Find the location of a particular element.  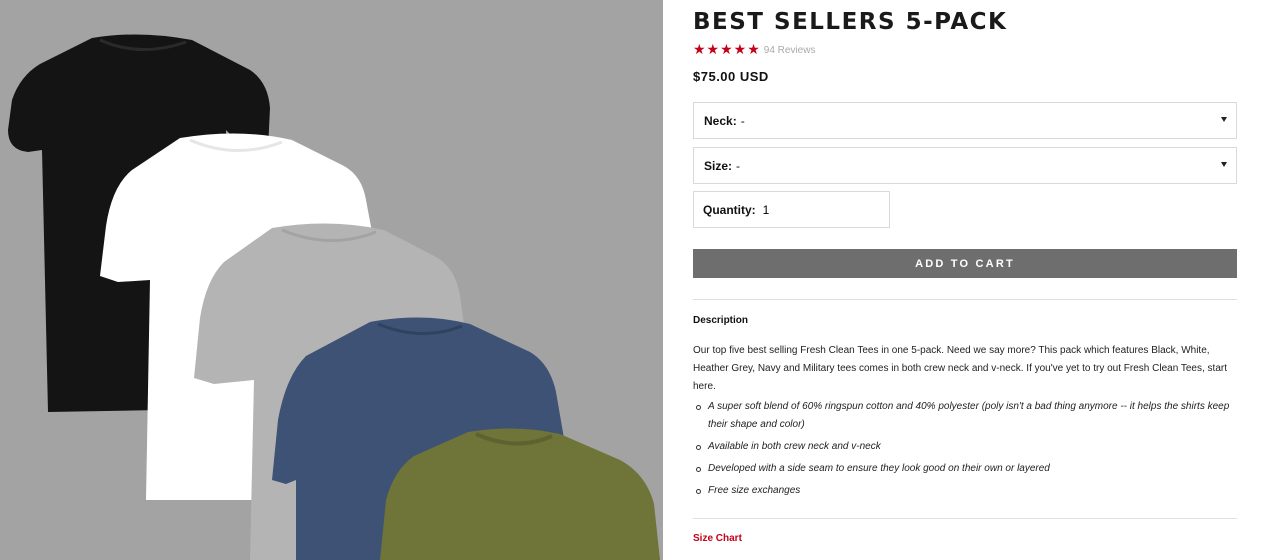

neck-value: - is located at coordinates (742, 120).